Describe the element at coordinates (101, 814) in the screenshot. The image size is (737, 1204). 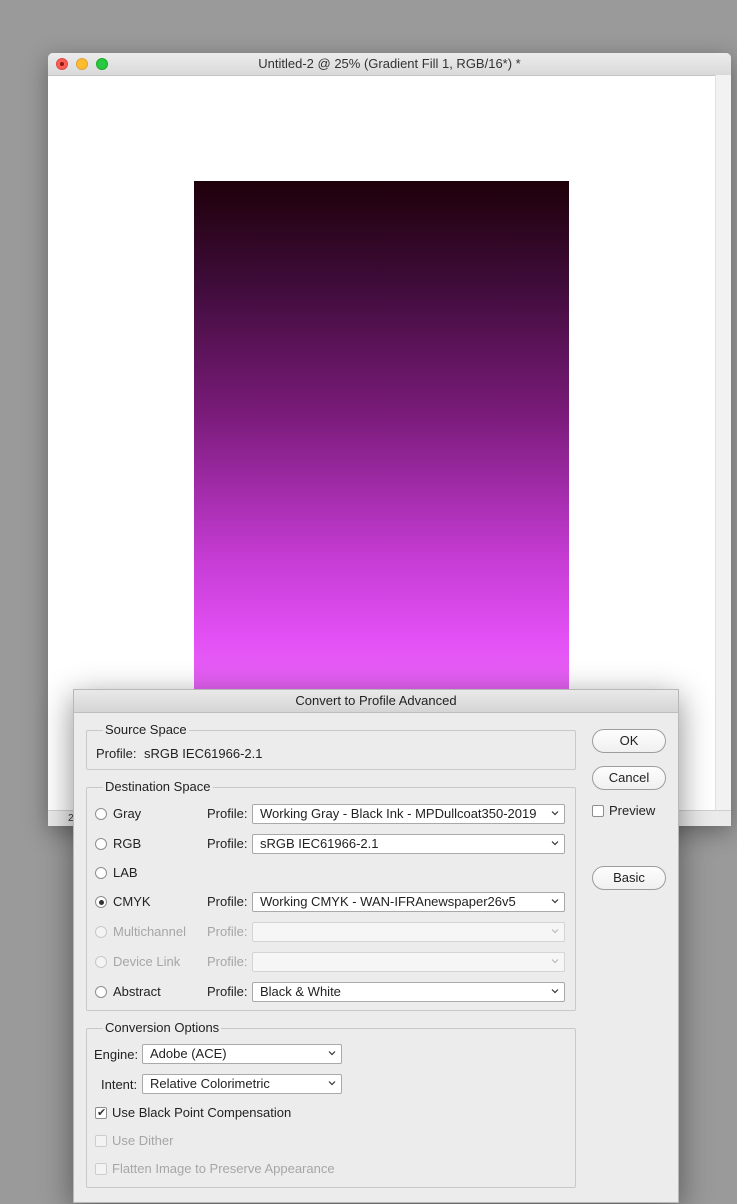
I see `gray-radio` at that location.